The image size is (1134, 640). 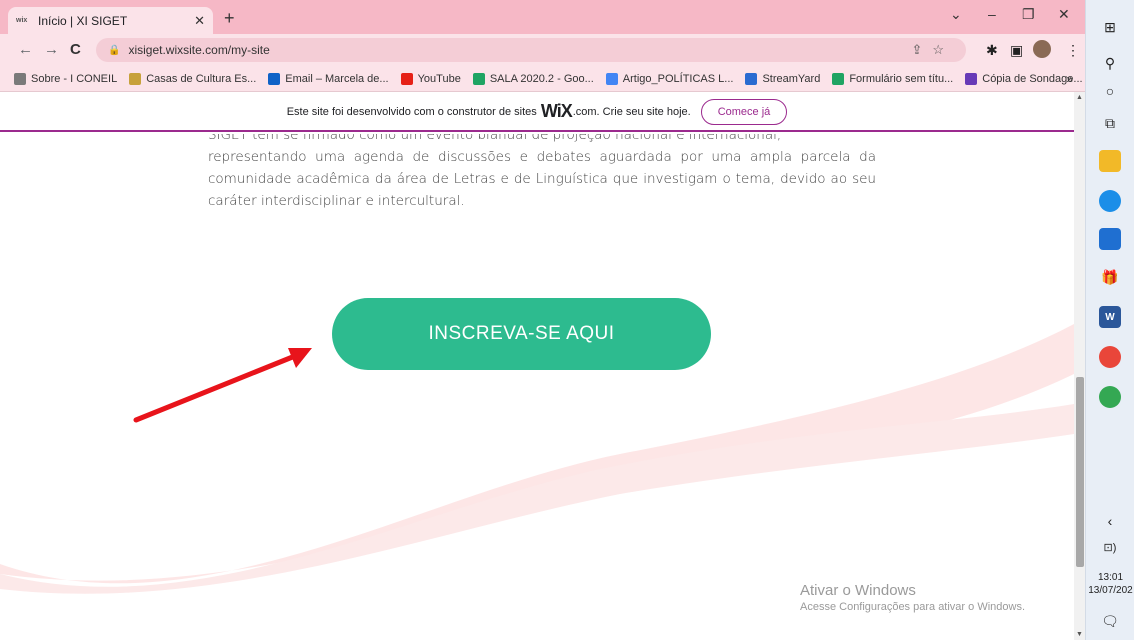 I want to click on extensions-icon: ✱, so click(x=992, y=50).